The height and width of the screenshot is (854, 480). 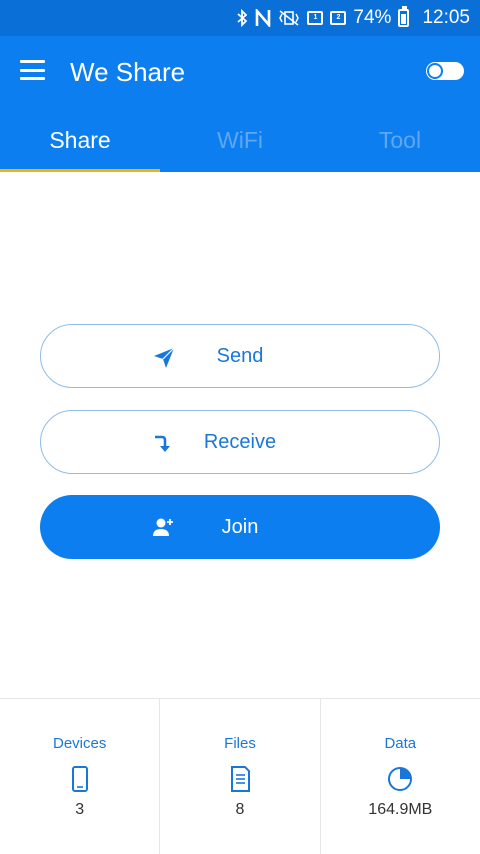 I want to click on tab-tool: Tool, so click(x=400, y=140).